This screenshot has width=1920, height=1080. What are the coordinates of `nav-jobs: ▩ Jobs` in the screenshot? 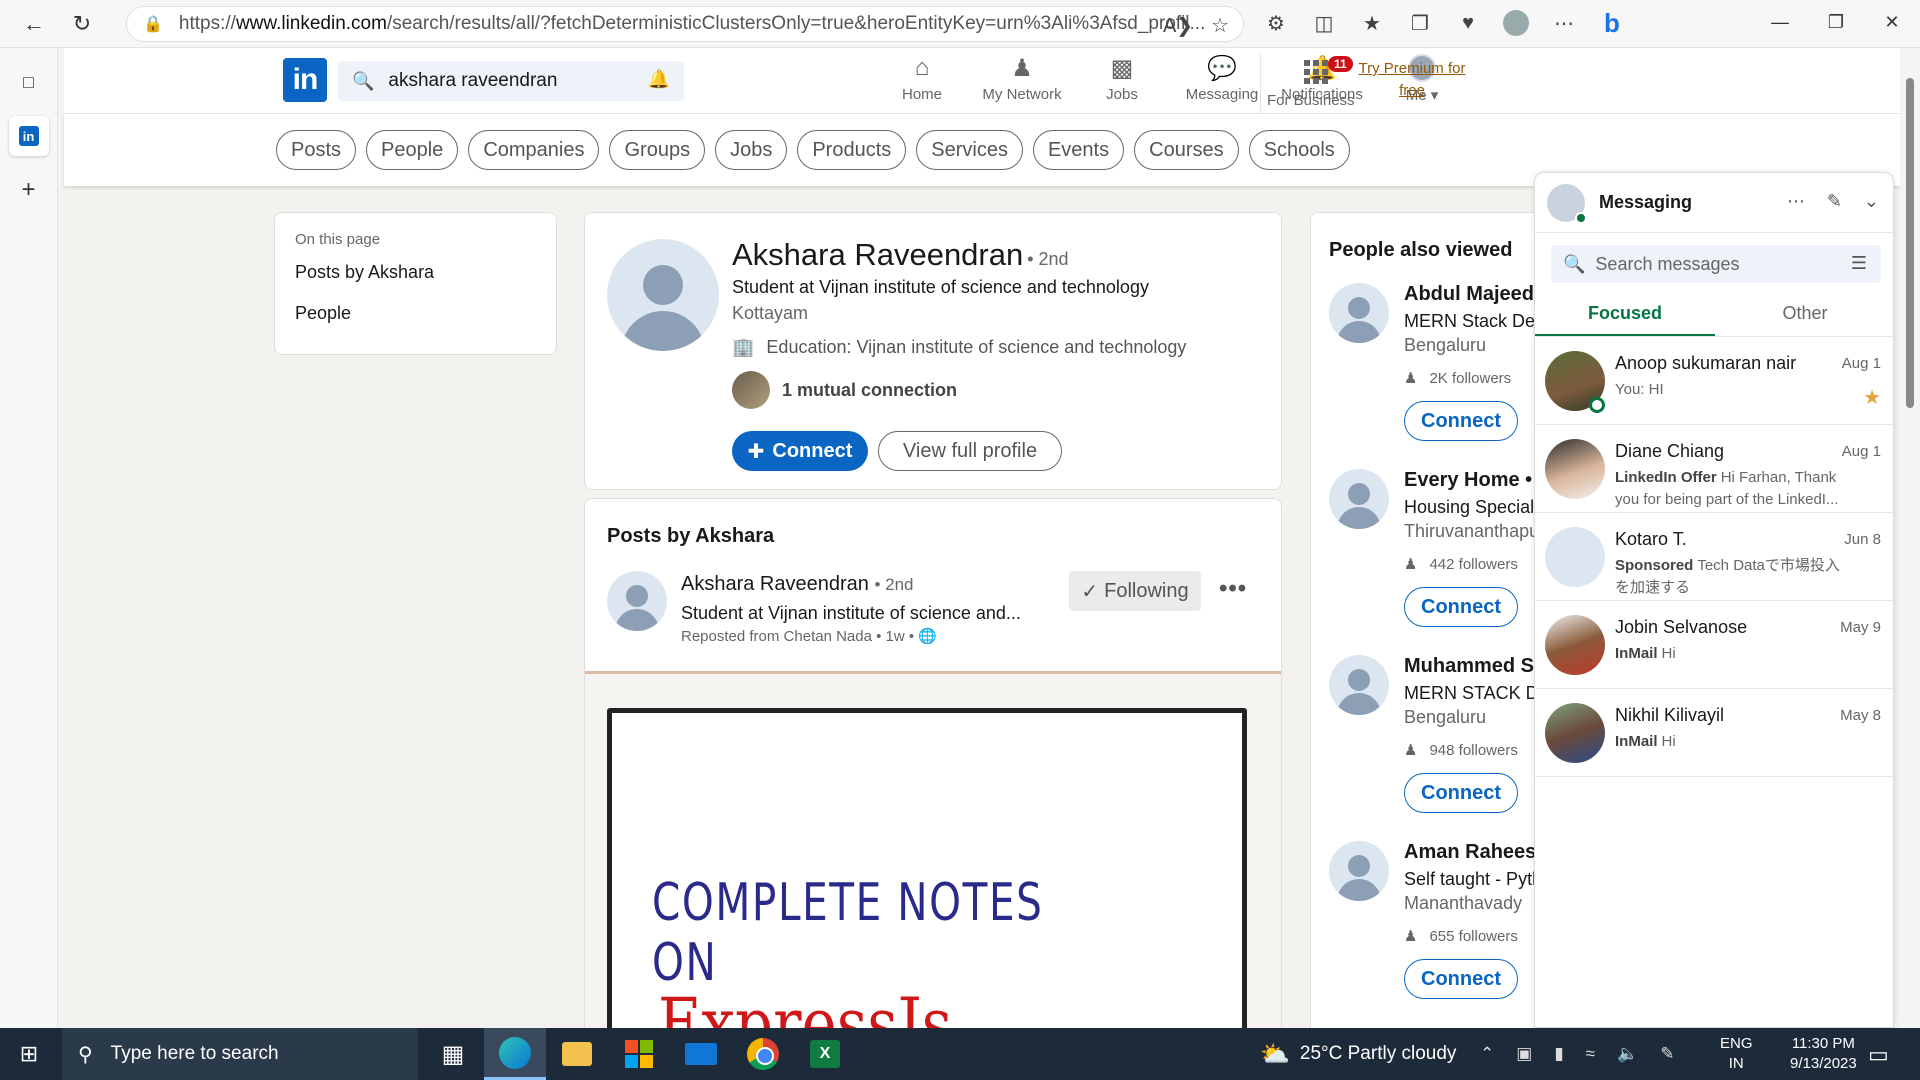 It's located at (1122, 79).